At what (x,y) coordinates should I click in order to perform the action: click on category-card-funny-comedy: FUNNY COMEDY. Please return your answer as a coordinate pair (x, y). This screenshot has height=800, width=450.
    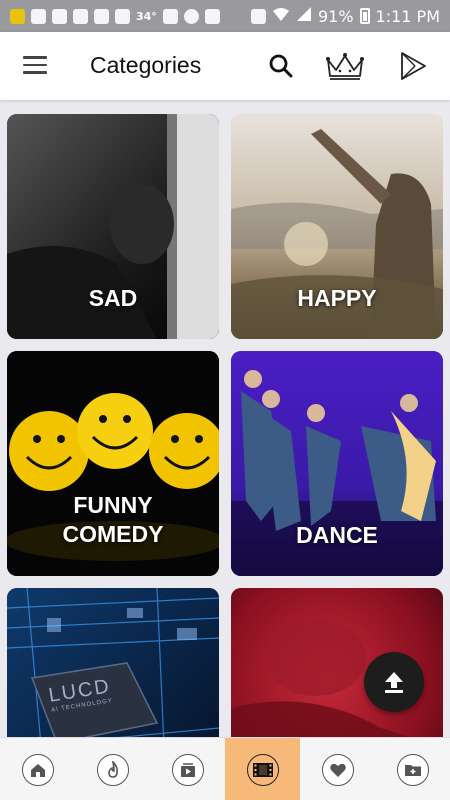
    Looking at the image, I should click on (113, 463).